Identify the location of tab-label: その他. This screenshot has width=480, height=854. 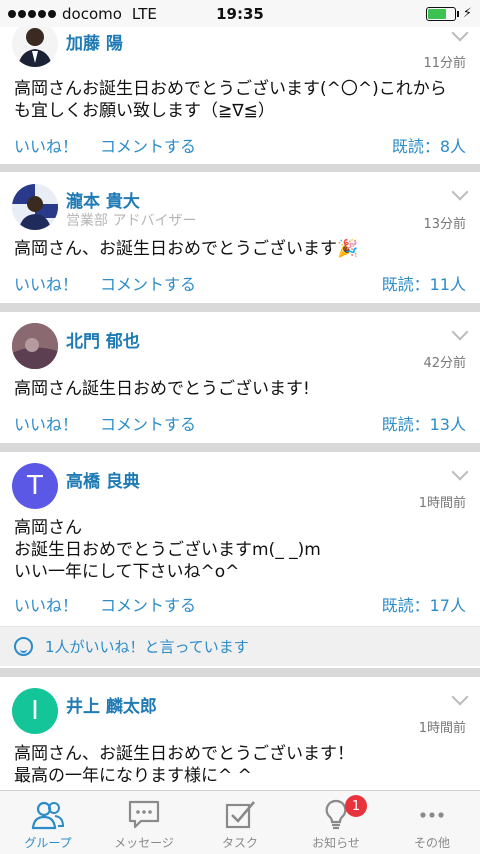
(431, 843).